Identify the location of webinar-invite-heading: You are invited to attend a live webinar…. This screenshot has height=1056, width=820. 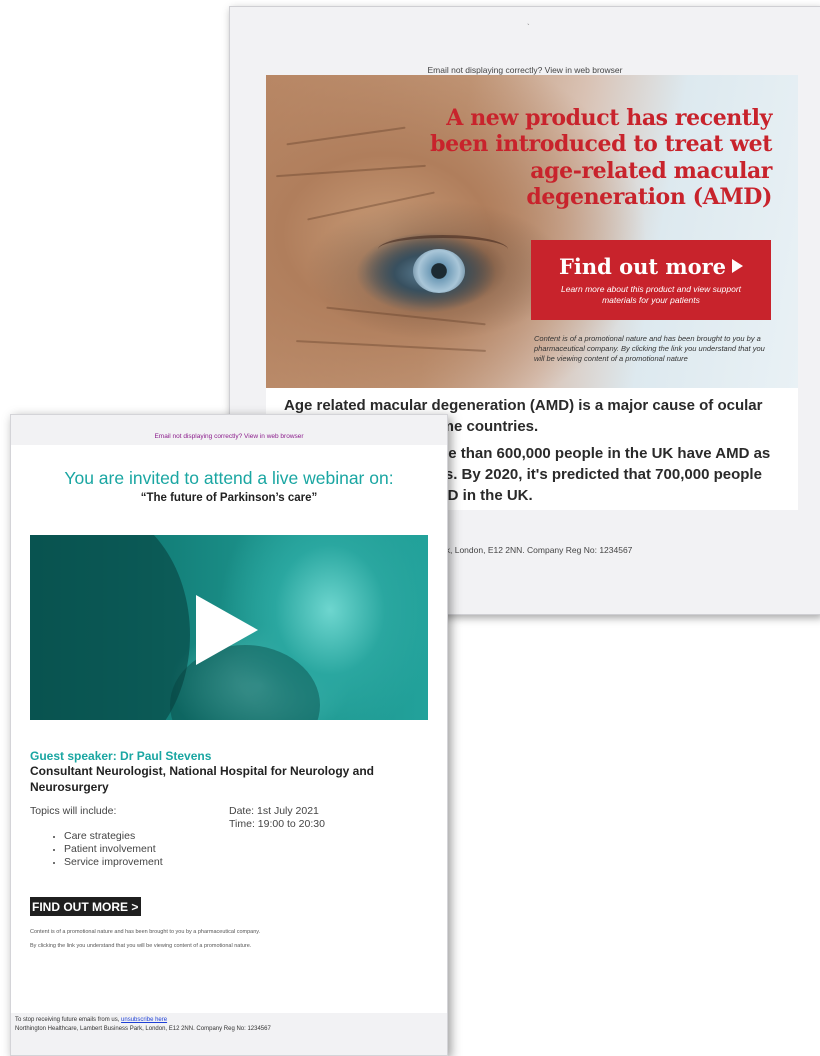
(229, 478).